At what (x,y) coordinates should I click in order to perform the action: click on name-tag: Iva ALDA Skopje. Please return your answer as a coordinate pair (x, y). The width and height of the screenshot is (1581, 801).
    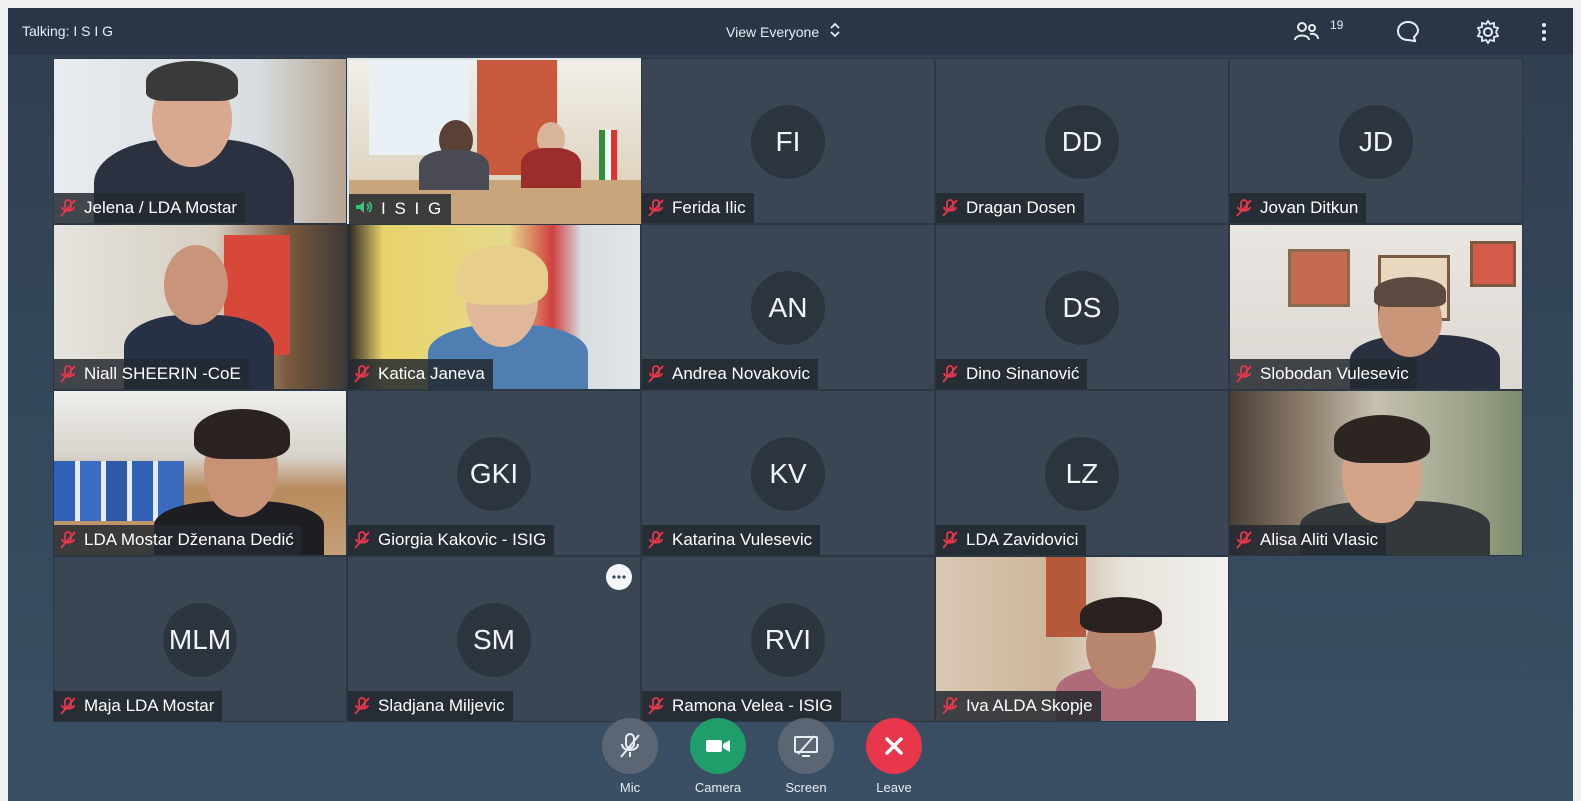
    Looking at the image, I should click on (1018, 706).